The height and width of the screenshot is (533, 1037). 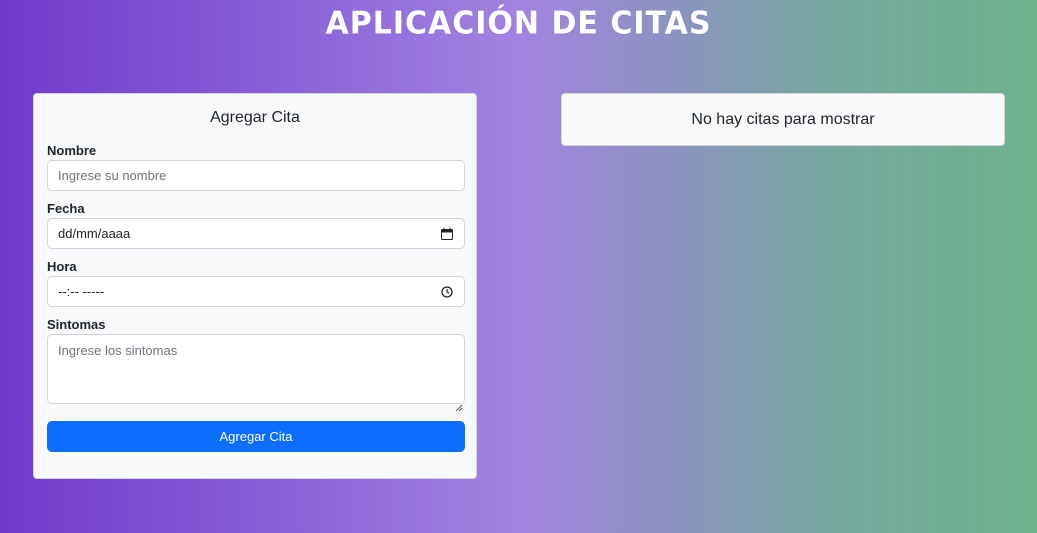 What do you see at coordinates (72, 150) in the screenshot?
I see `nombre-label: Nombre` at bounding box center [72, 150].